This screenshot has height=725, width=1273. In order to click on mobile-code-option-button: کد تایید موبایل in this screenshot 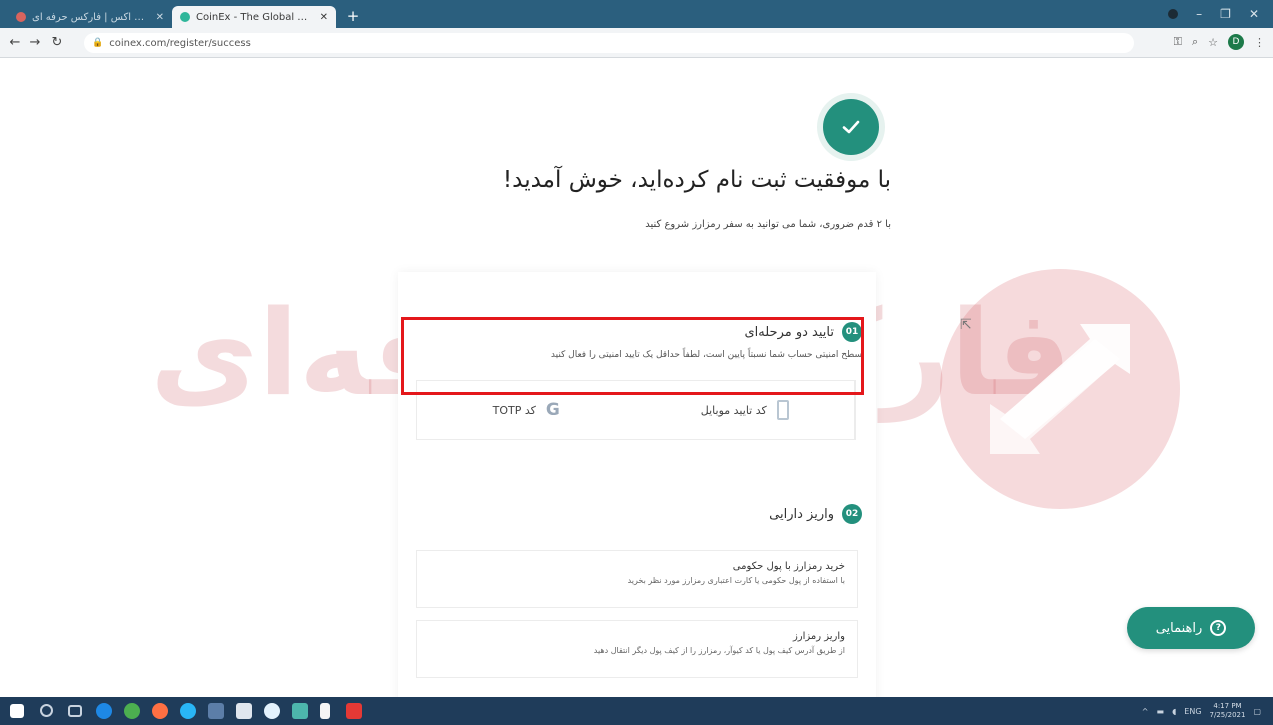, I will do `click(745, 410)`.